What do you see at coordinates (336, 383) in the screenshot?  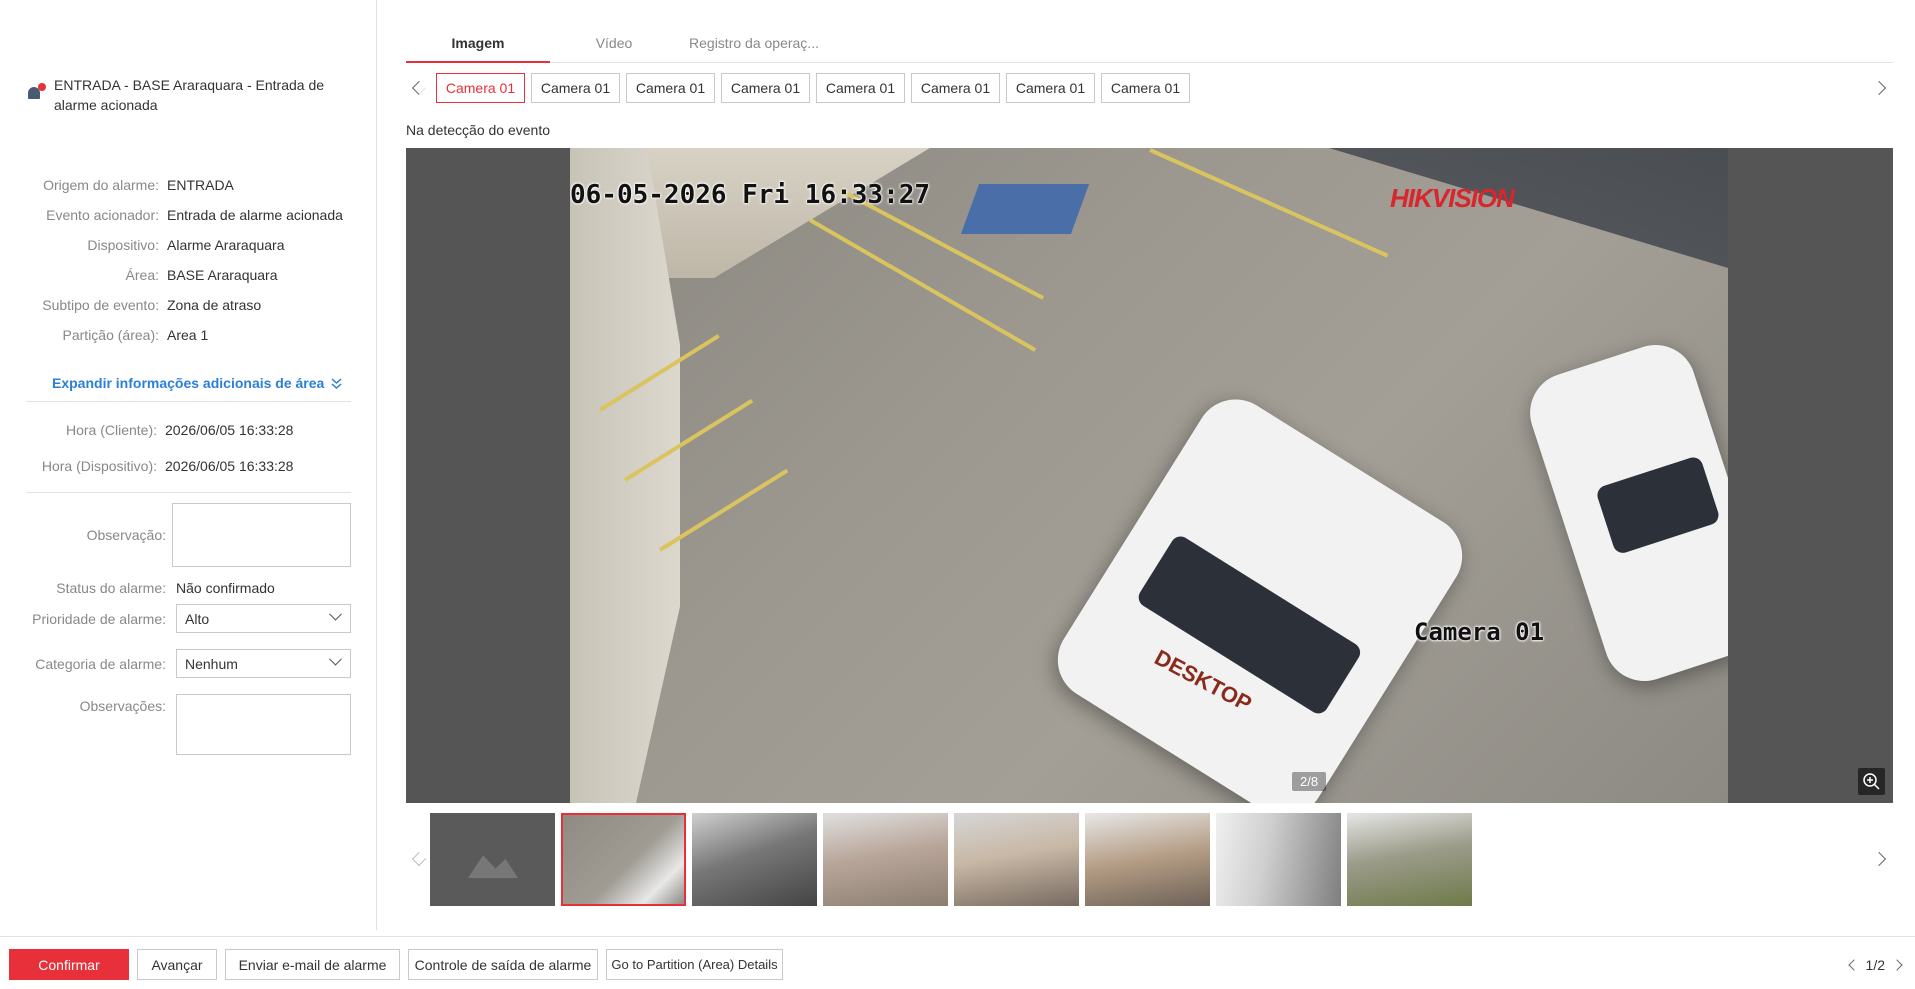 I see `double-chevron-down-icon` at bounding box center [336, 383].